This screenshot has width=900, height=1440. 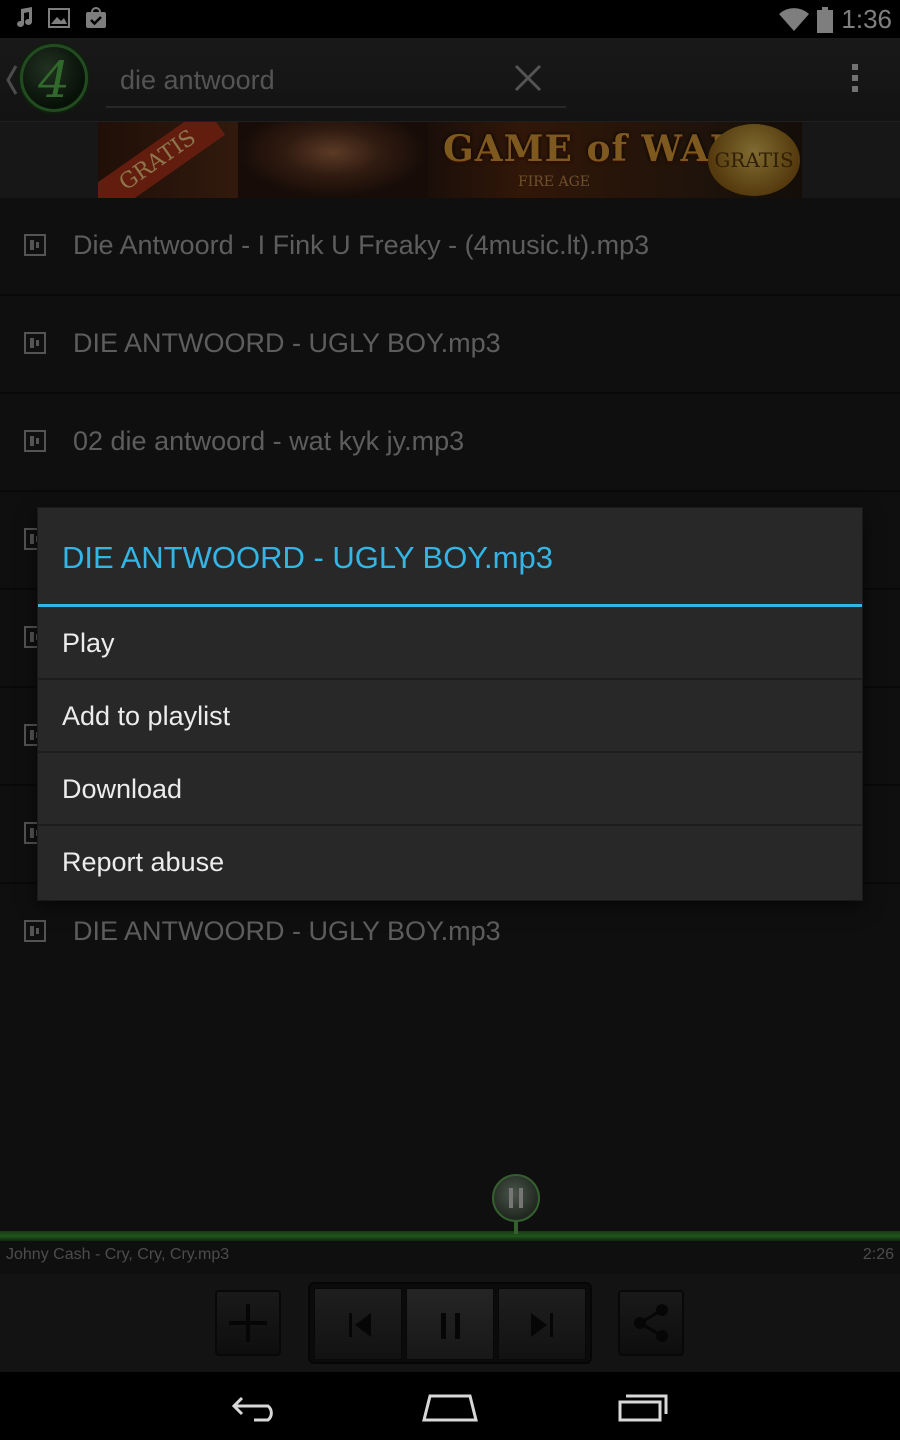 What do you see at coordinates (88, 643) in the screenshot?
I see `menu-item-label: Play` at bounding box center [88, 643].